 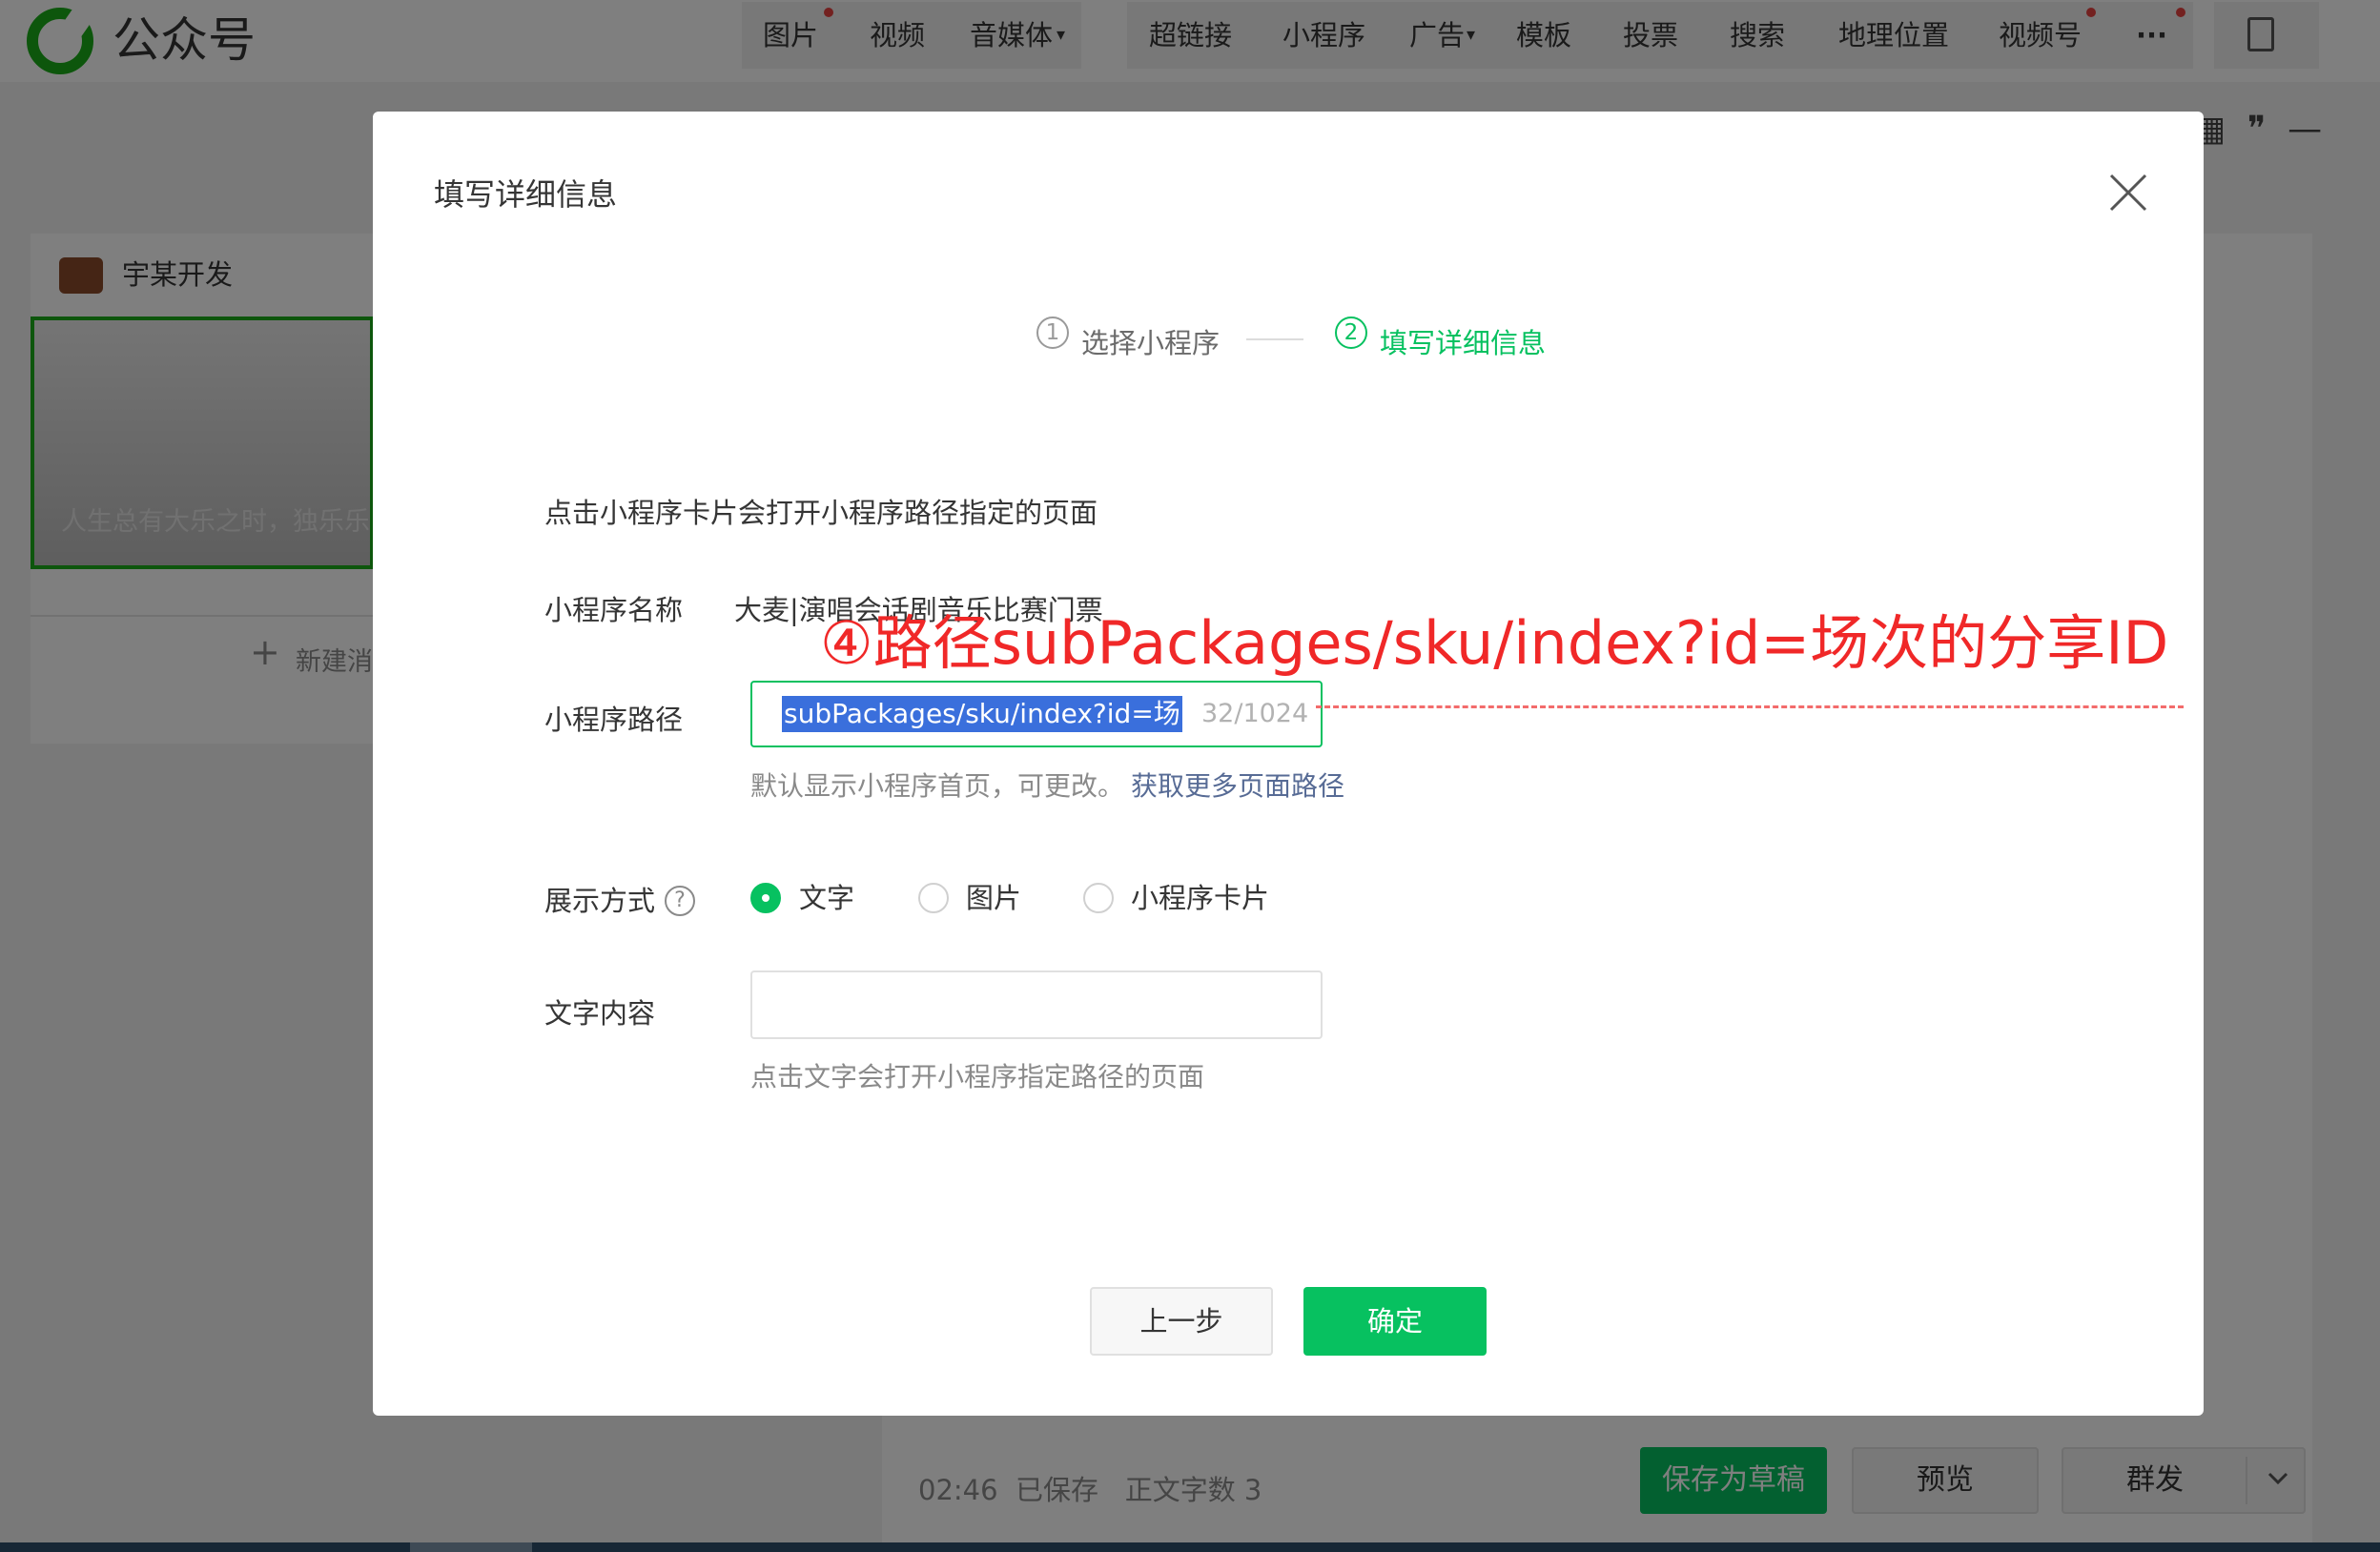 What do you see at coordinates (934, 898) in the screenshot?
I see `radio-image` at bounding box center [934, 898].